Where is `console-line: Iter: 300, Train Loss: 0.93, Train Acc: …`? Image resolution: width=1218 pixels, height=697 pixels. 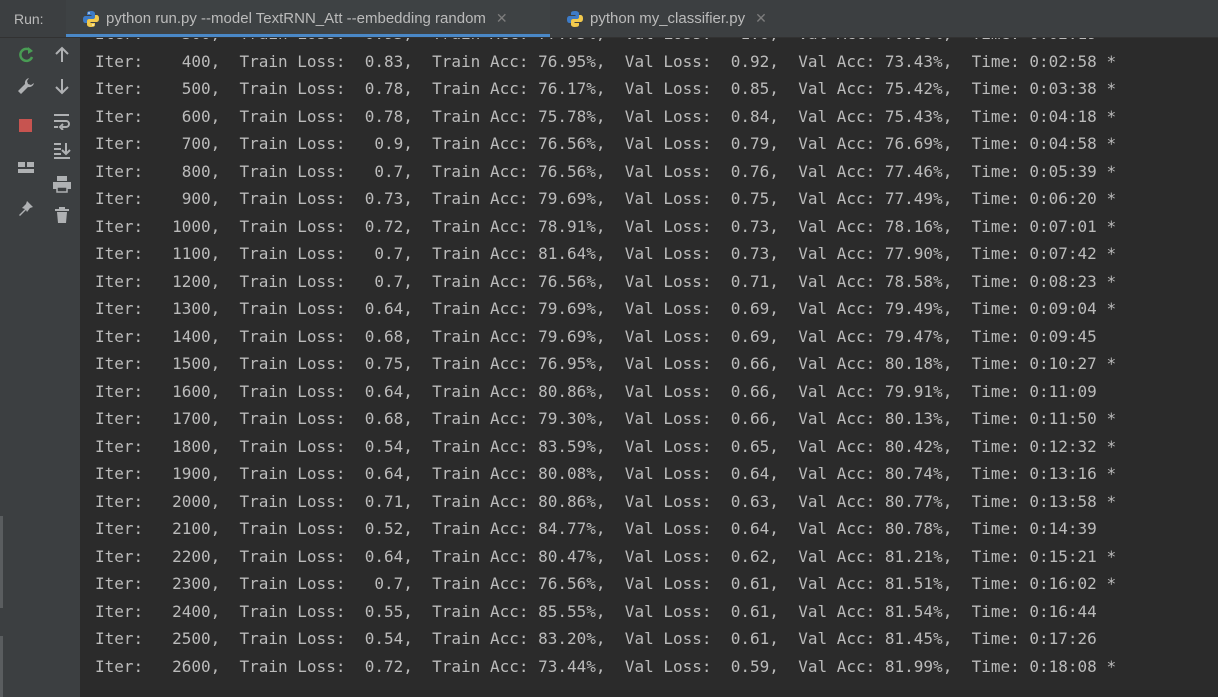
console-line: Iter: 300, Train Loss: 0.93, Train Acc: … is located at coordinates (605, 43).